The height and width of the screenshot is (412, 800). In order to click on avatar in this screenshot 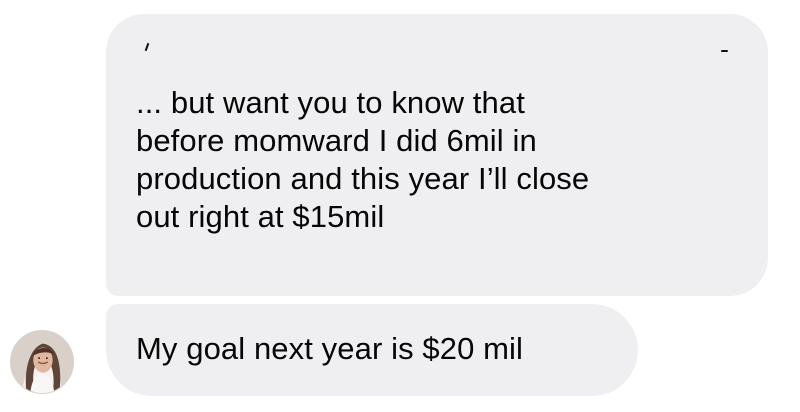, I will do `click(42, 362)`.